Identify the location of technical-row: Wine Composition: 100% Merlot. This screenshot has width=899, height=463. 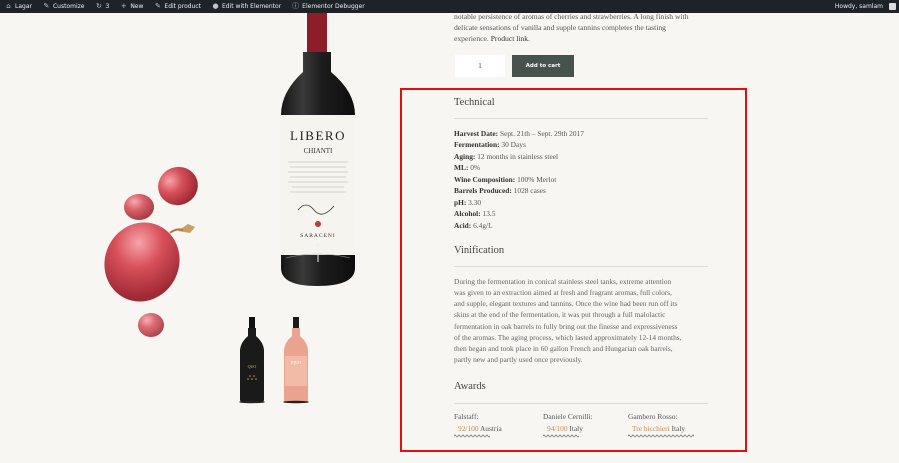
(581, 179).